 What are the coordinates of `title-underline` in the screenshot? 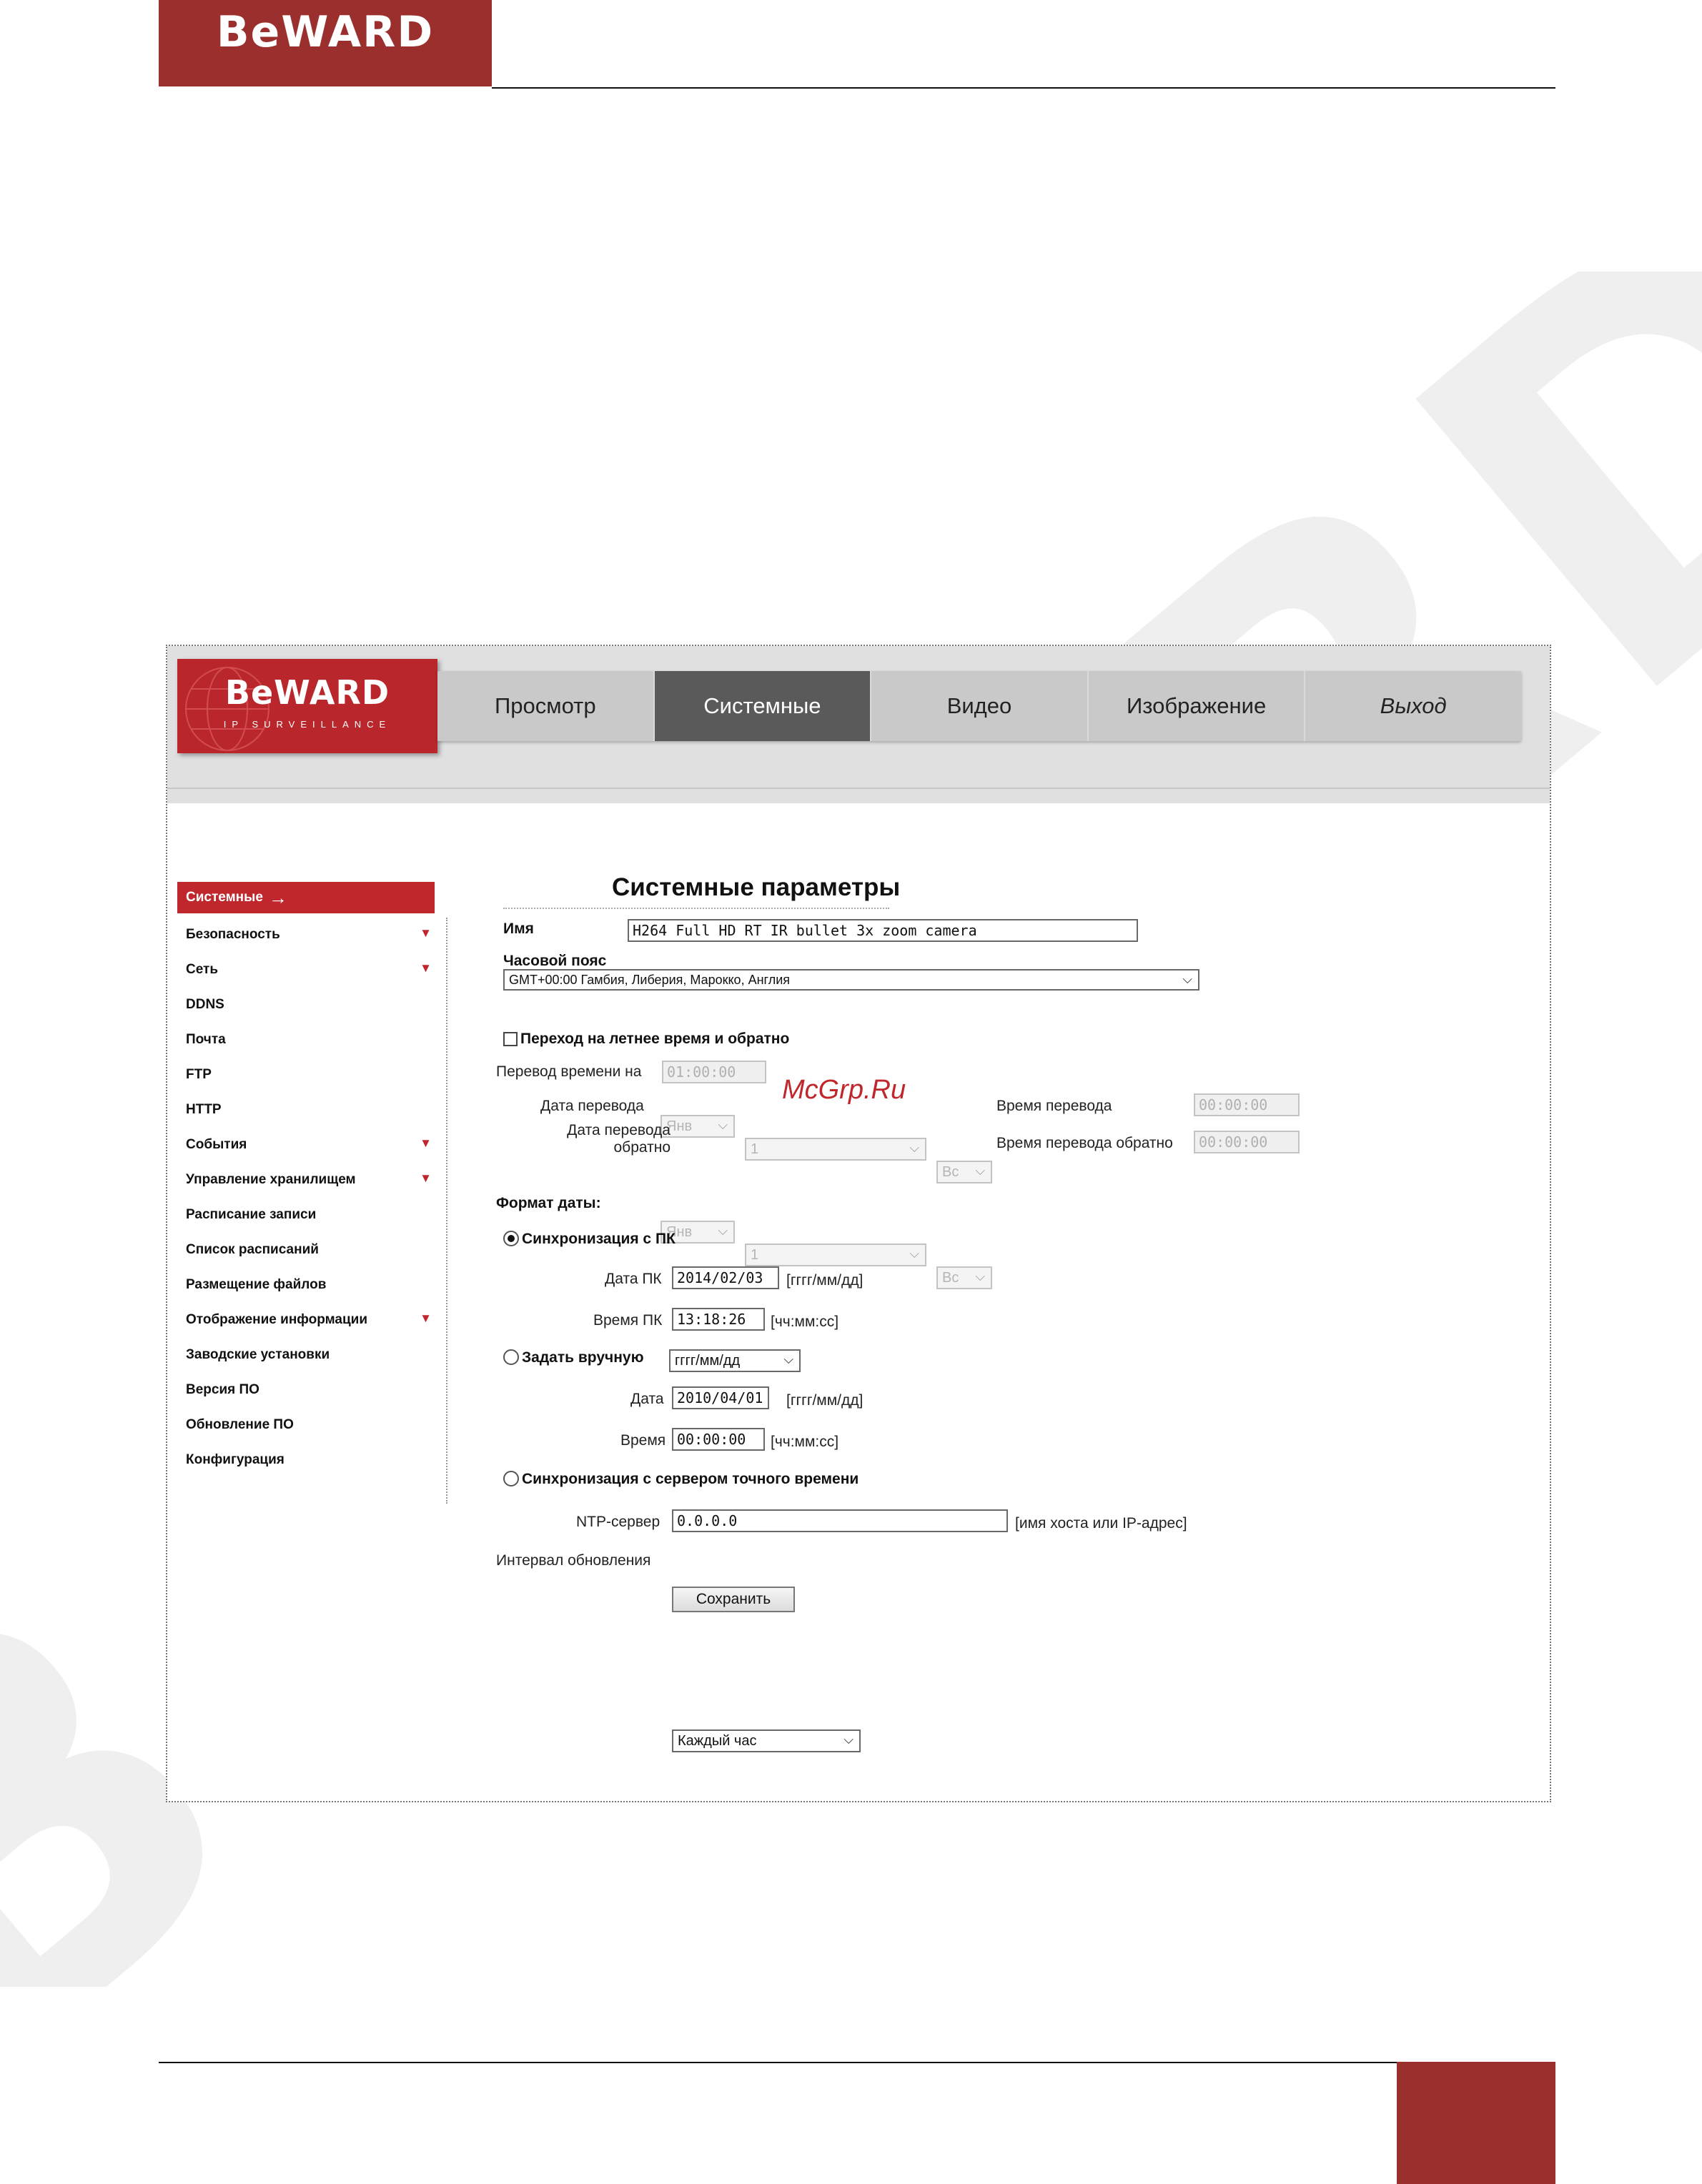 It's located at (696, 908).